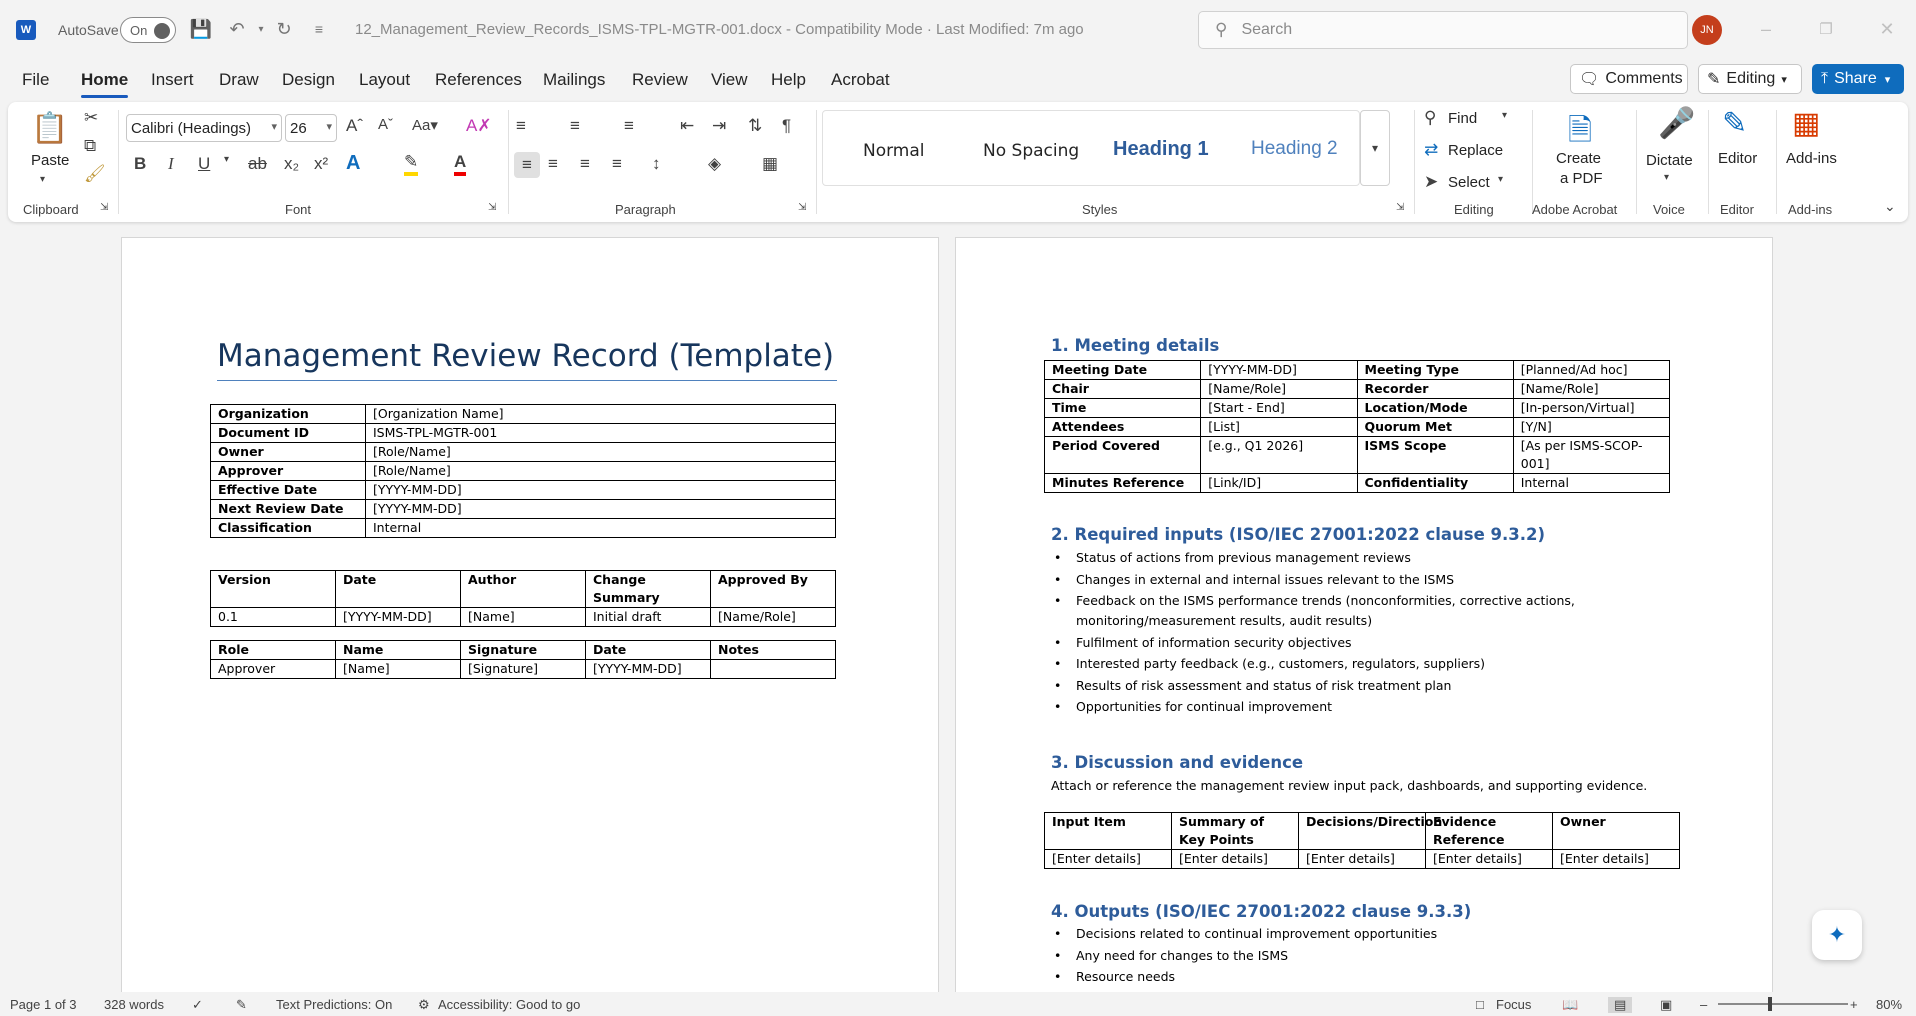 This screenshot has width=1916, height=1016. I want to click on restore-icon: ❐, so click(1826, 29).